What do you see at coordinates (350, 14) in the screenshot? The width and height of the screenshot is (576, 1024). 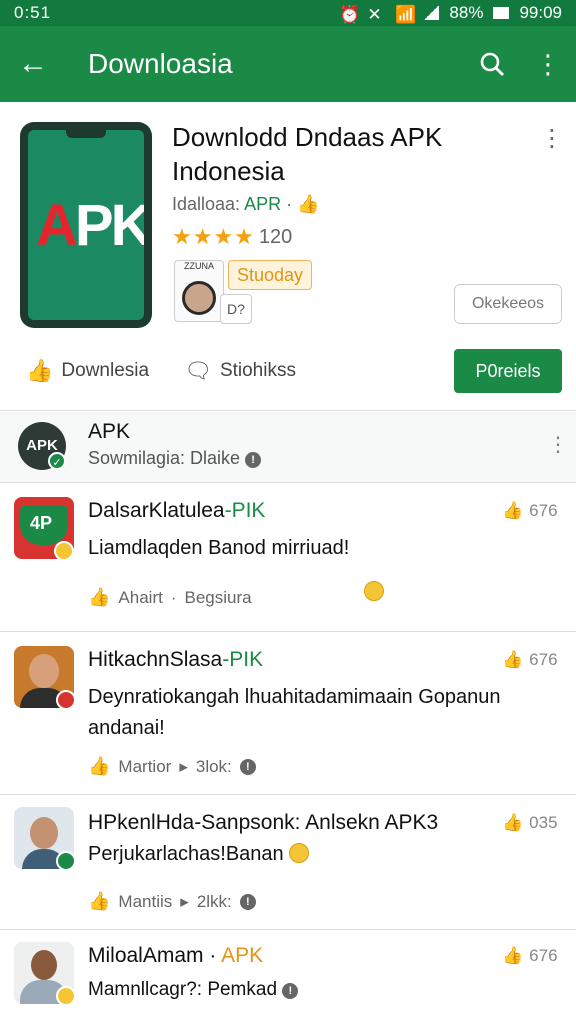 I see `alarm-icon: ⏰` at bounding box center [350, 14].